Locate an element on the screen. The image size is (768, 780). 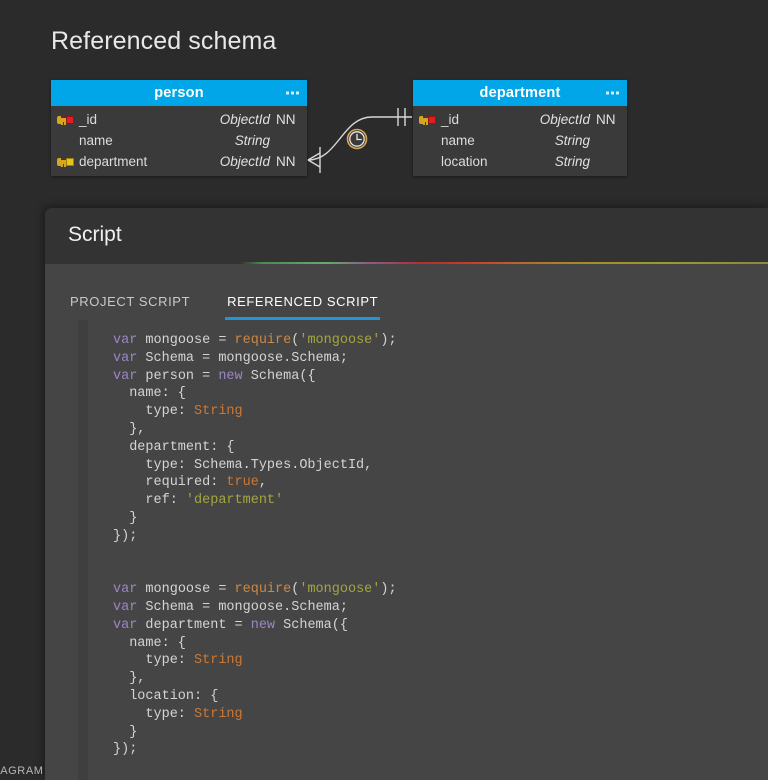
code-token: required: is located at coordinates (170, 483).